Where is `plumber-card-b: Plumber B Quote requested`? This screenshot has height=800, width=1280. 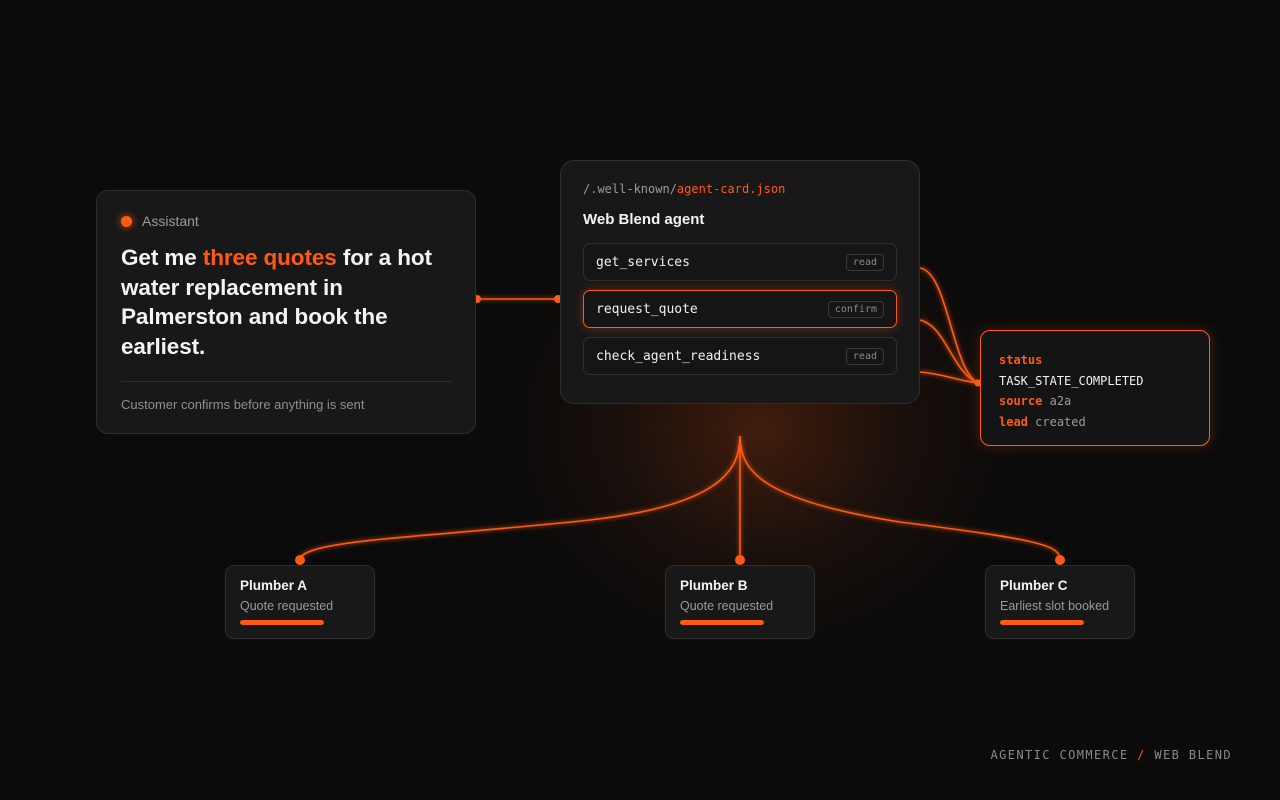
plumber-card-b: Plumber B Quote requested is located at coordinates (740, 602).